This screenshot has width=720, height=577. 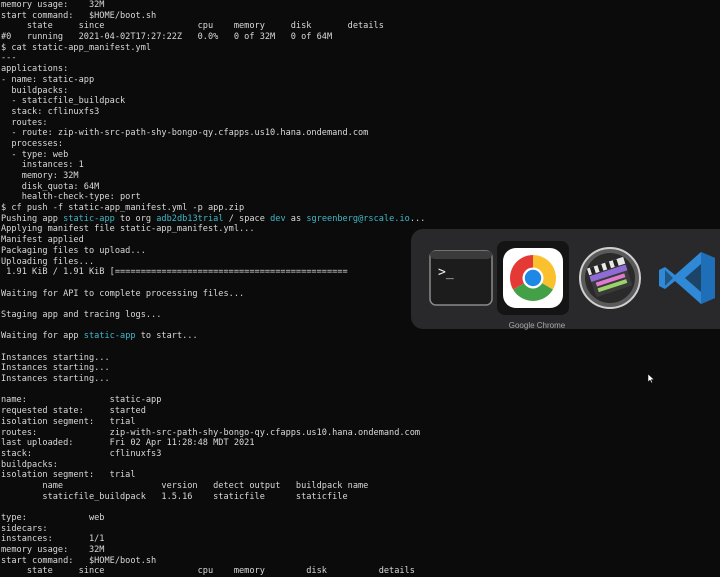 I want to click on terminal-highlight: sgreenberg@rscale.io, so click(x=358, y=218).